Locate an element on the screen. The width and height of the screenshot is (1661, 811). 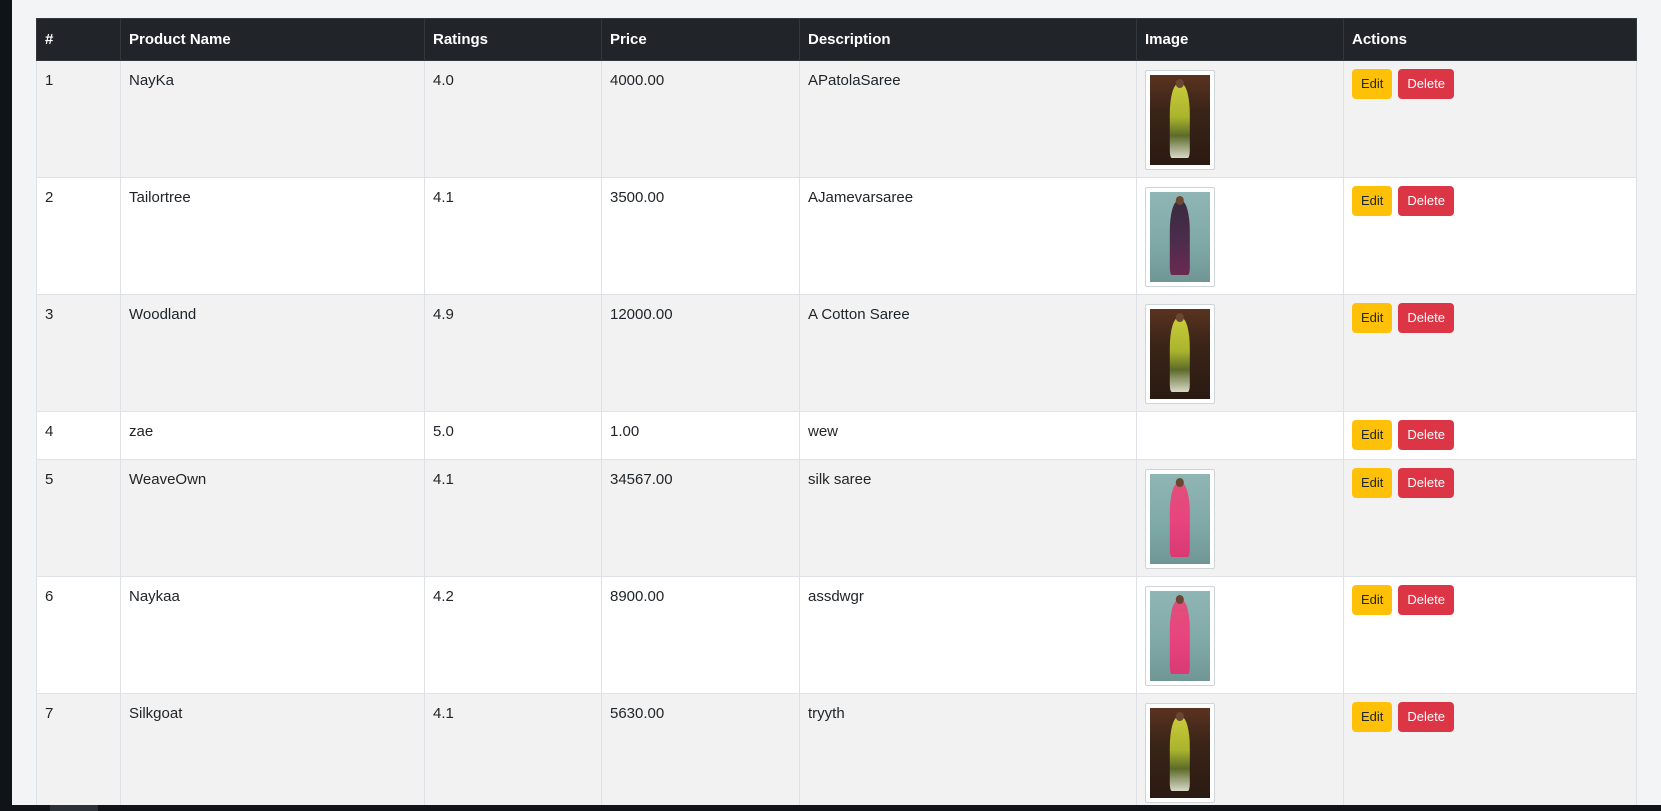
cell-price: 5630.00 is located at coordinates (700, 749).